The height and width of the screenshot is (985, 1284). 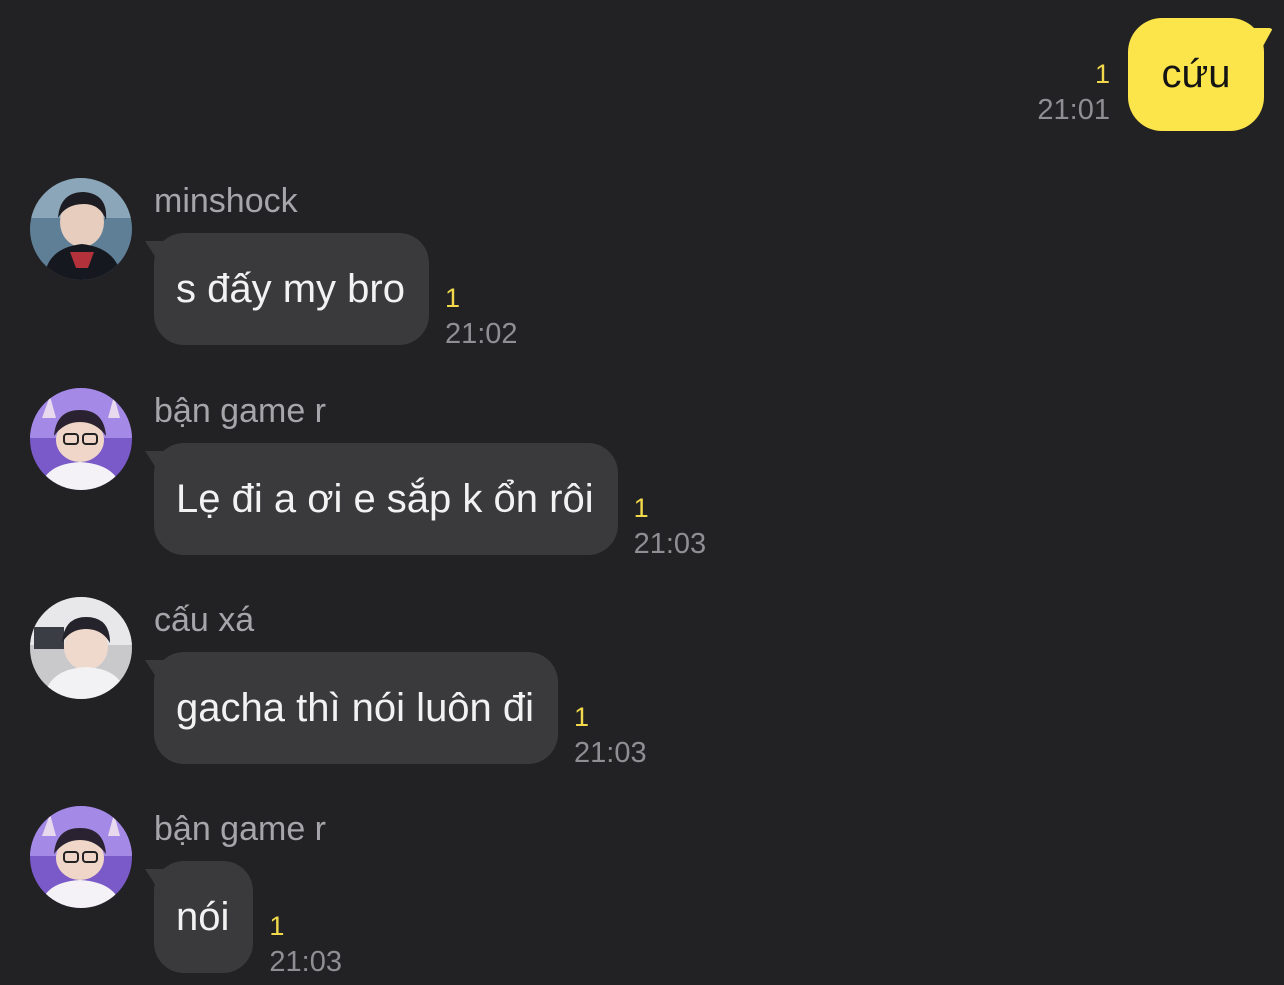 I want to click on incoming-message: minshock s đấy my bro 1 21:02, so click(x=274, y=264).